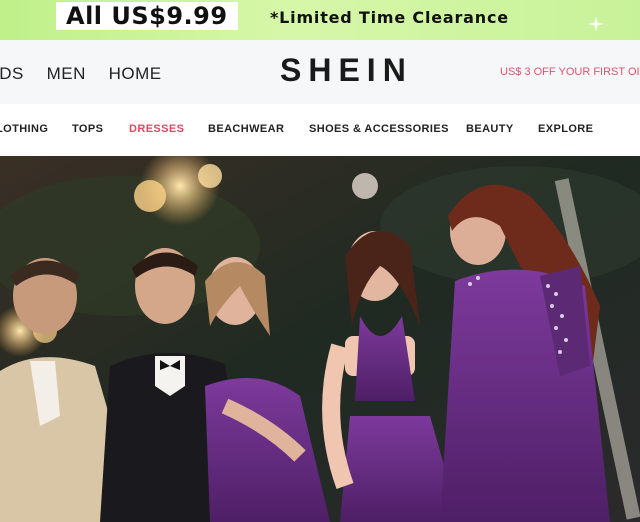  Describe the element at coordinates (565, 129) in the screenshot. I see `category-explore: EXPLORE` at that location.